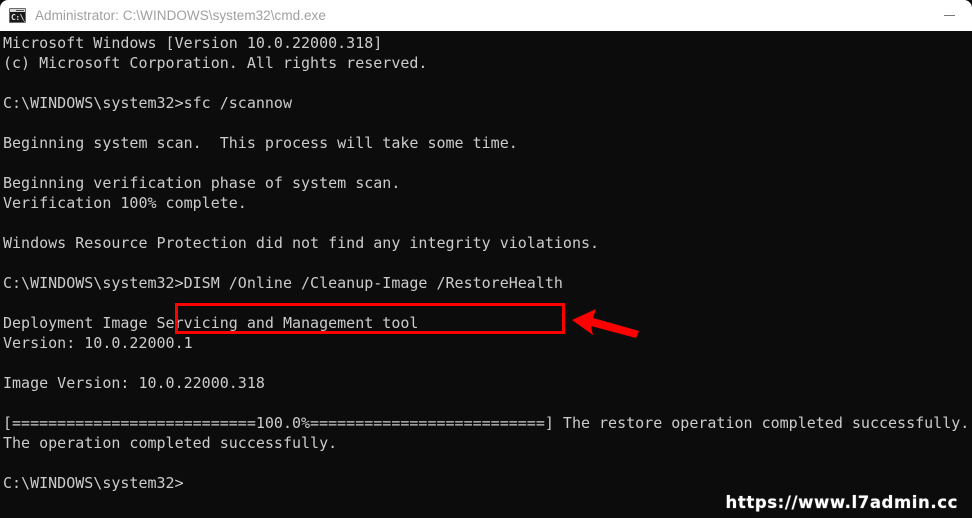  I want to click on minimize-button, so click(949, 15).